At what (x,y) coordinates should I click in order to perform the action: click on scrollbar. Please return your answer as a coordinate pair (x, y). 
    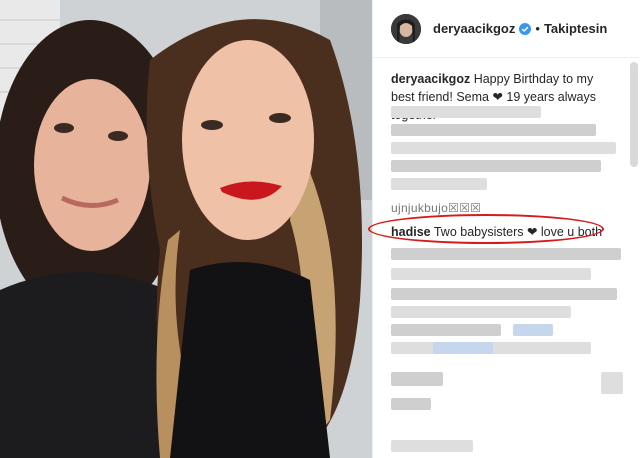
    Looking at the image, I should click on (634, 114).